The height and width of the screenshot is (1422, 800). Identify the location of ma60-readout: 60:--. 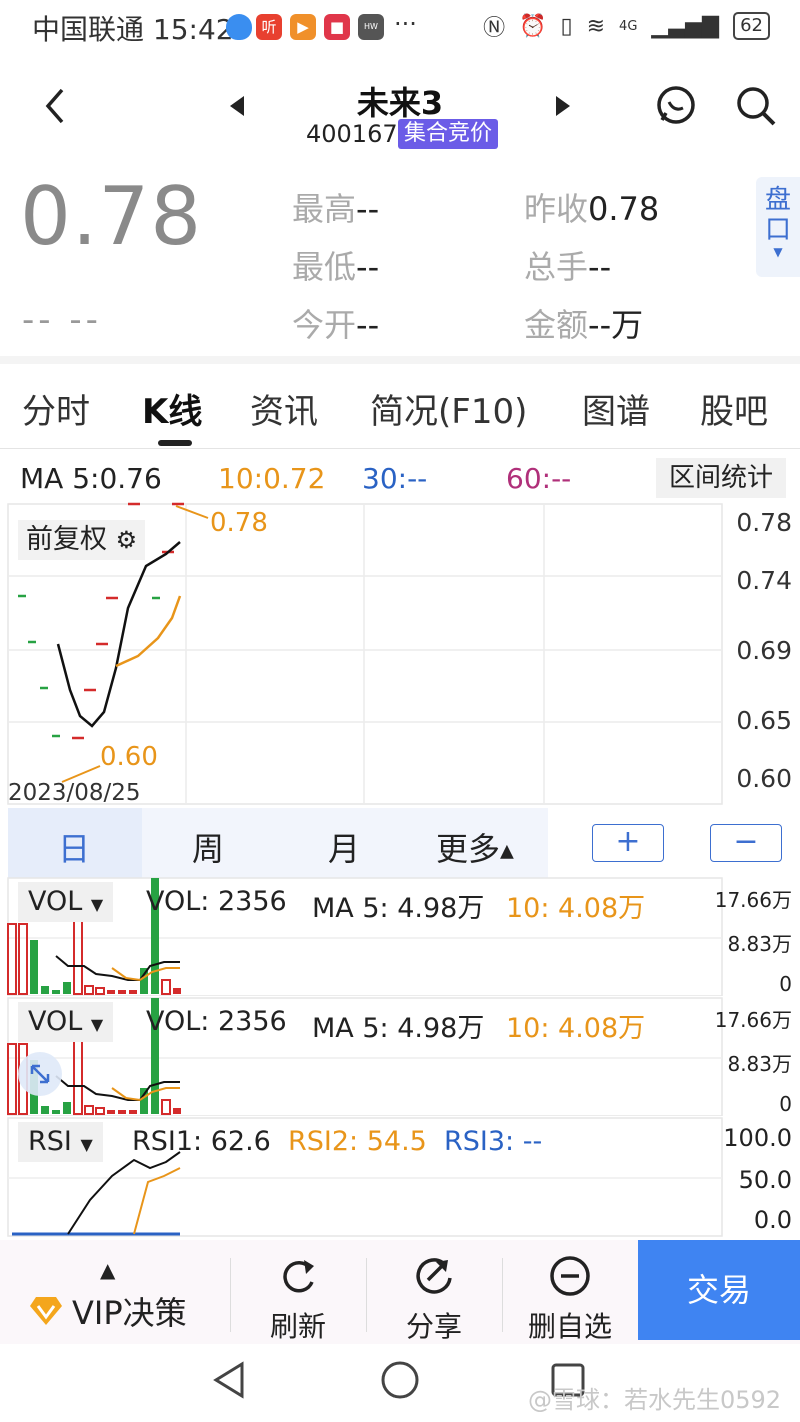
(539, 478).